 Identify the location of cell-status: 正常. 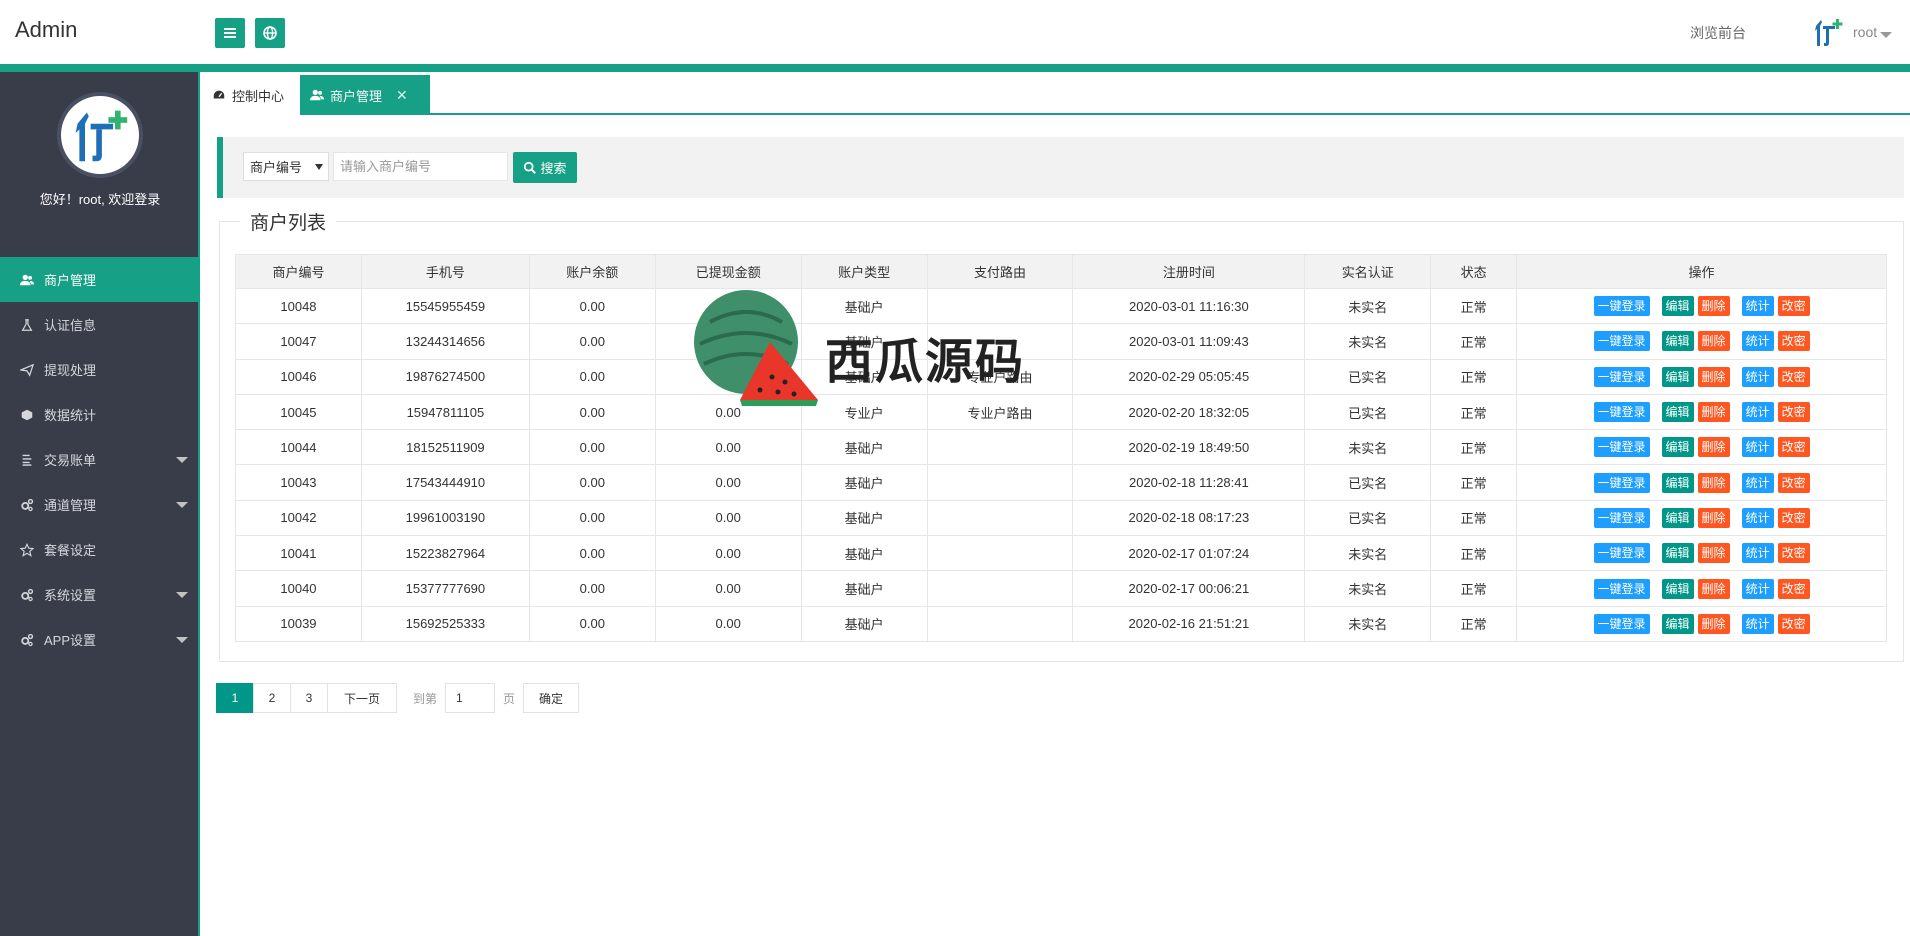
(1474, 341).